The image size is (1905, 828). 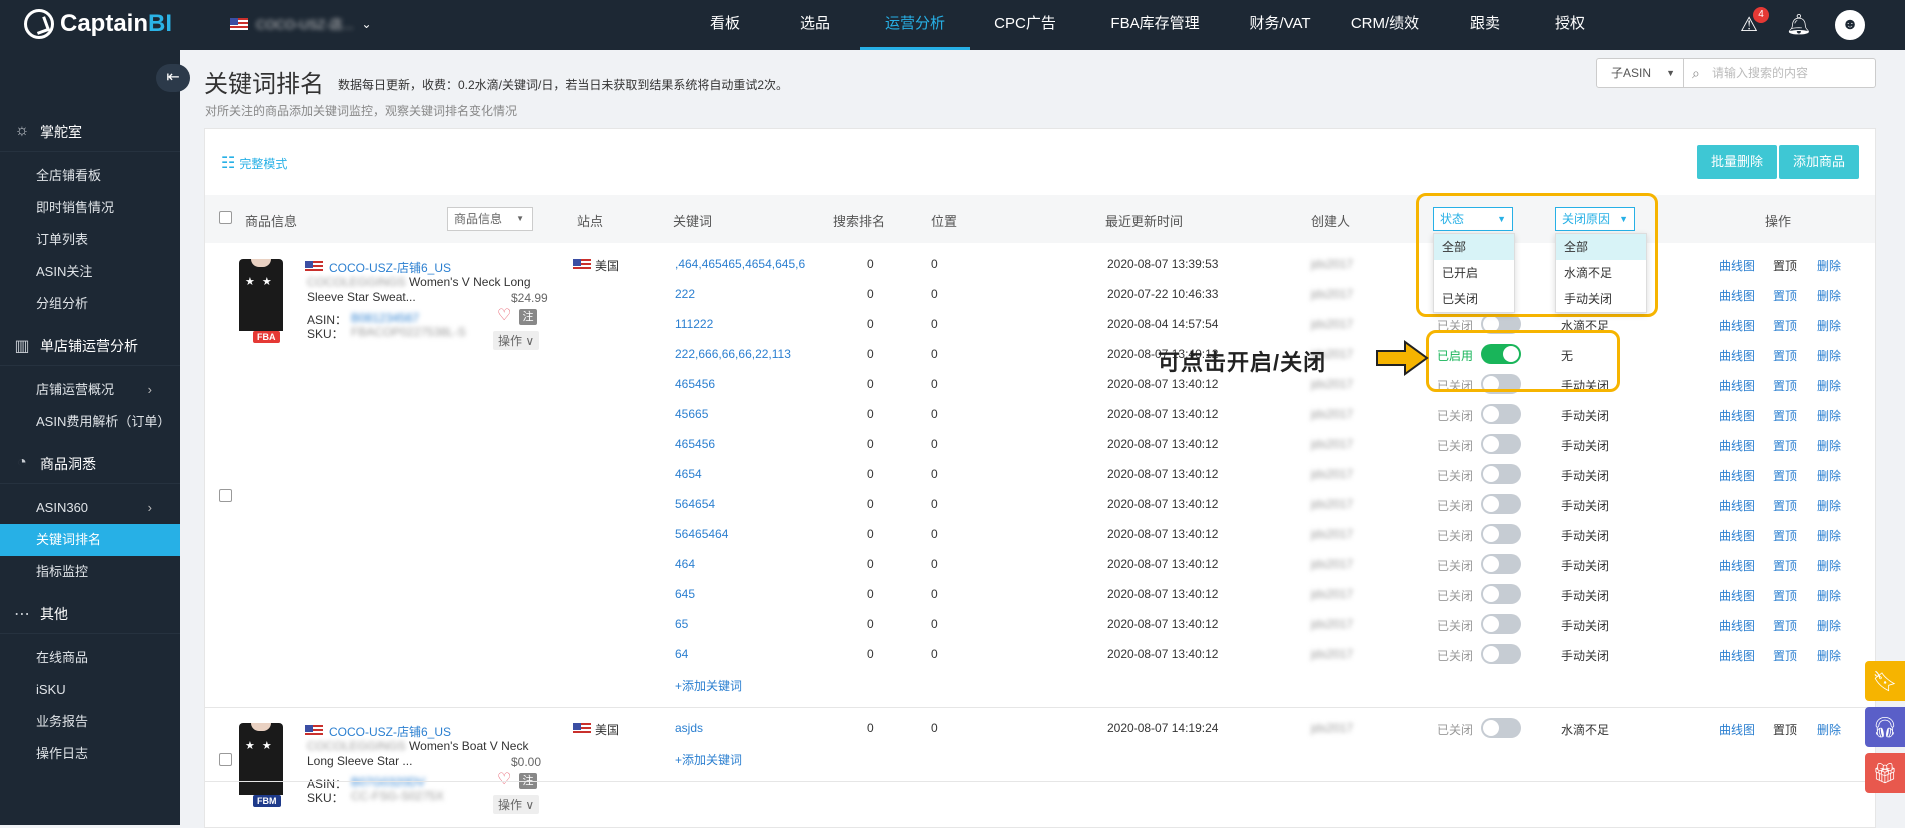 I want to click on keyword-link: 65, so click(x=681, y=624).